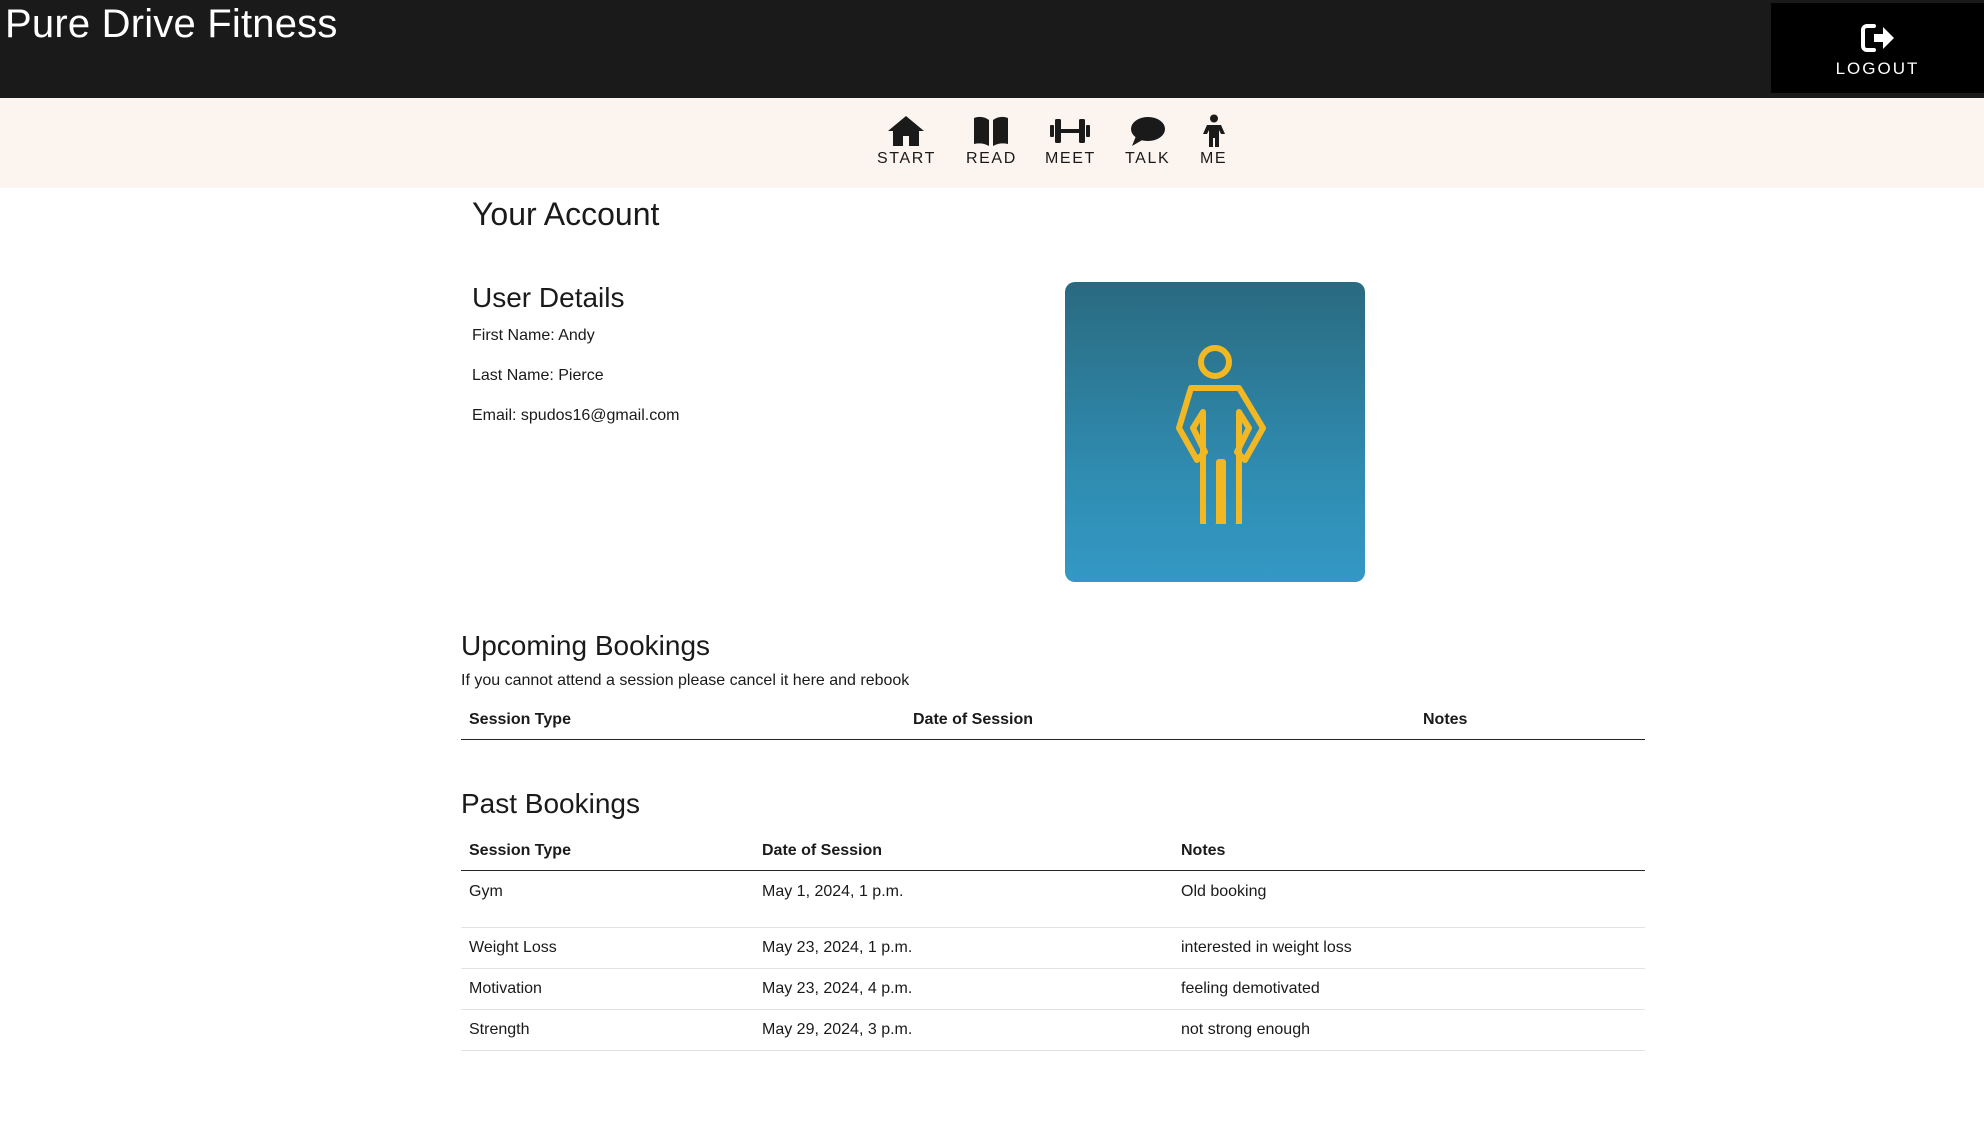 This screenshot has width=1984, height=1121. I want to click on nav-label-start: START, so click(906, 158).